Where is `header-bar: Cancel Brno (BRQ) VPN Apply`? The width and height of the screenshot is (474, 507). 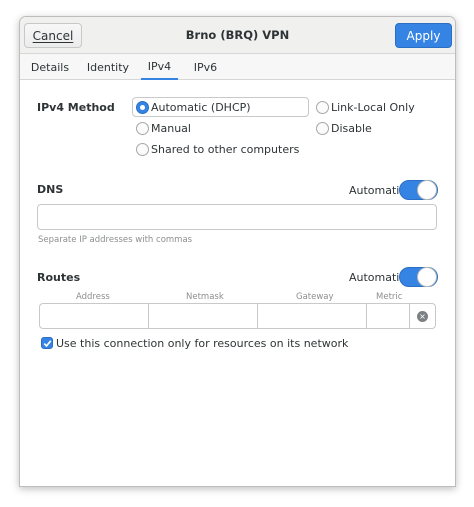
header-bar: Cancel Brno (BRQ) VPN Apply is located at coordinates (237, 35).